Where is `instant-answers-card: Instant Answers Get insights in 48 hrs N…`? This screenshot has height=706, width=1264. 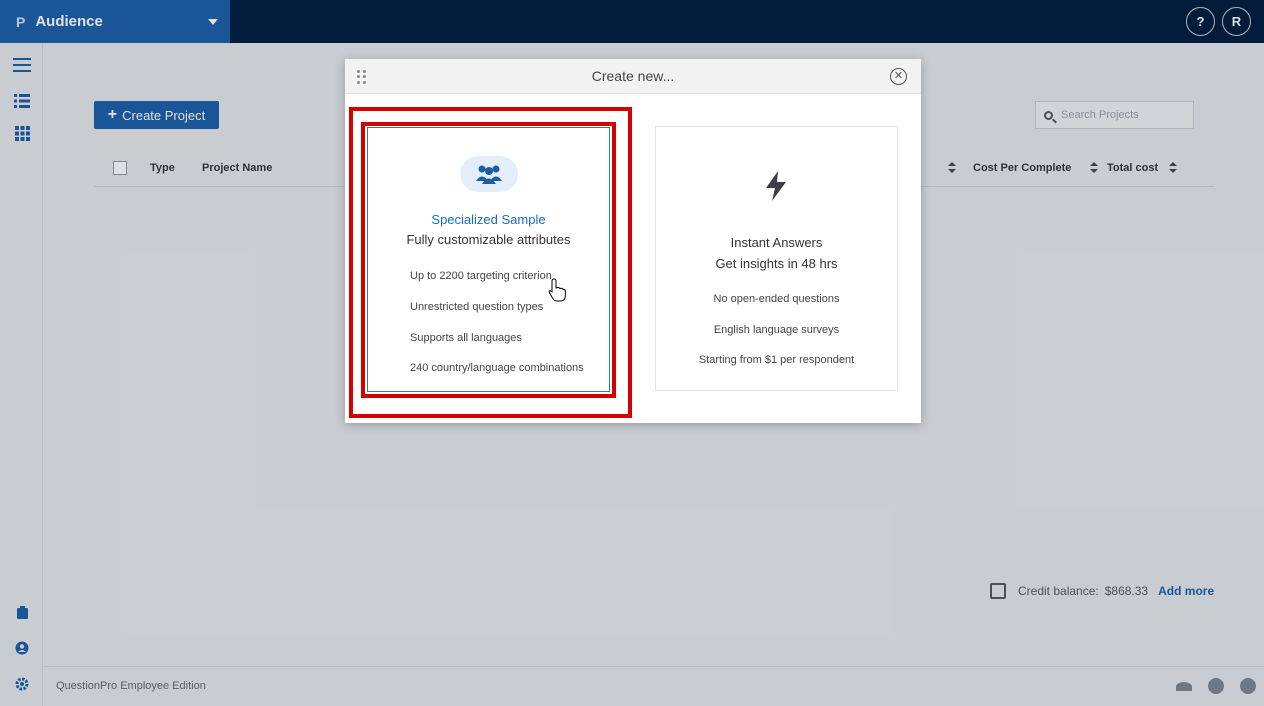
instant-answers-card: Instant Answers Get insights in 48 hrs N… is located at coordinates (776, 258).